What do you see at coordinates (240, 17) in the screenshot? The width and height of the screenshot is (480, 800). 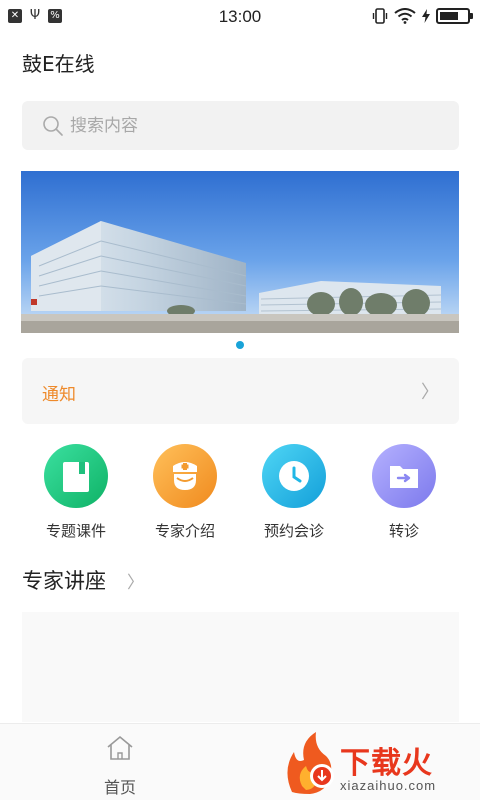 I see `status-bar: ✕ Ψ % 13:00` at bounding box center [240, 17].